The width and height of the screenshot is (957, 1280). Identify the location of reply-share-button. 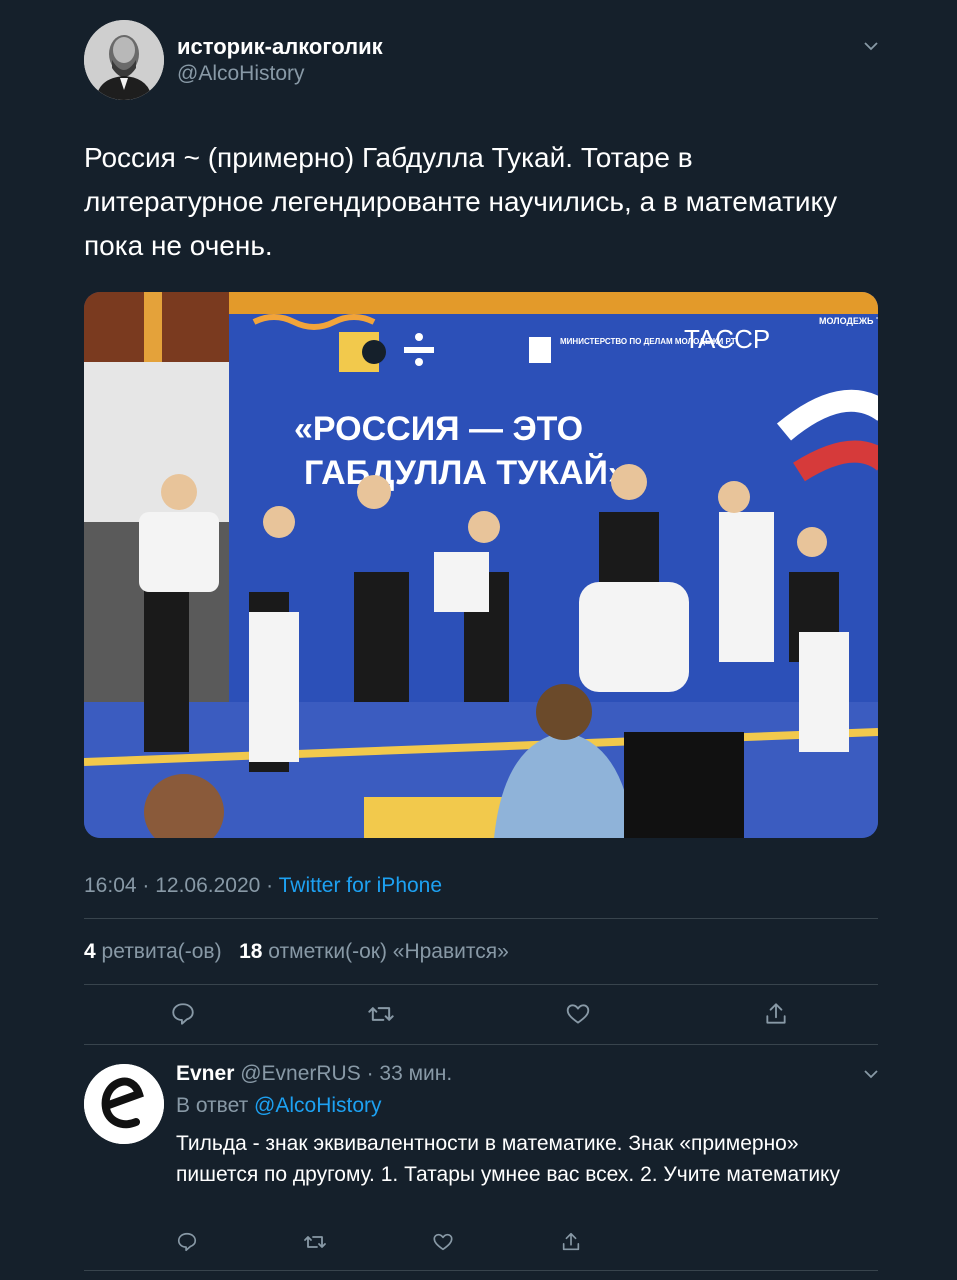
(571, 1242).